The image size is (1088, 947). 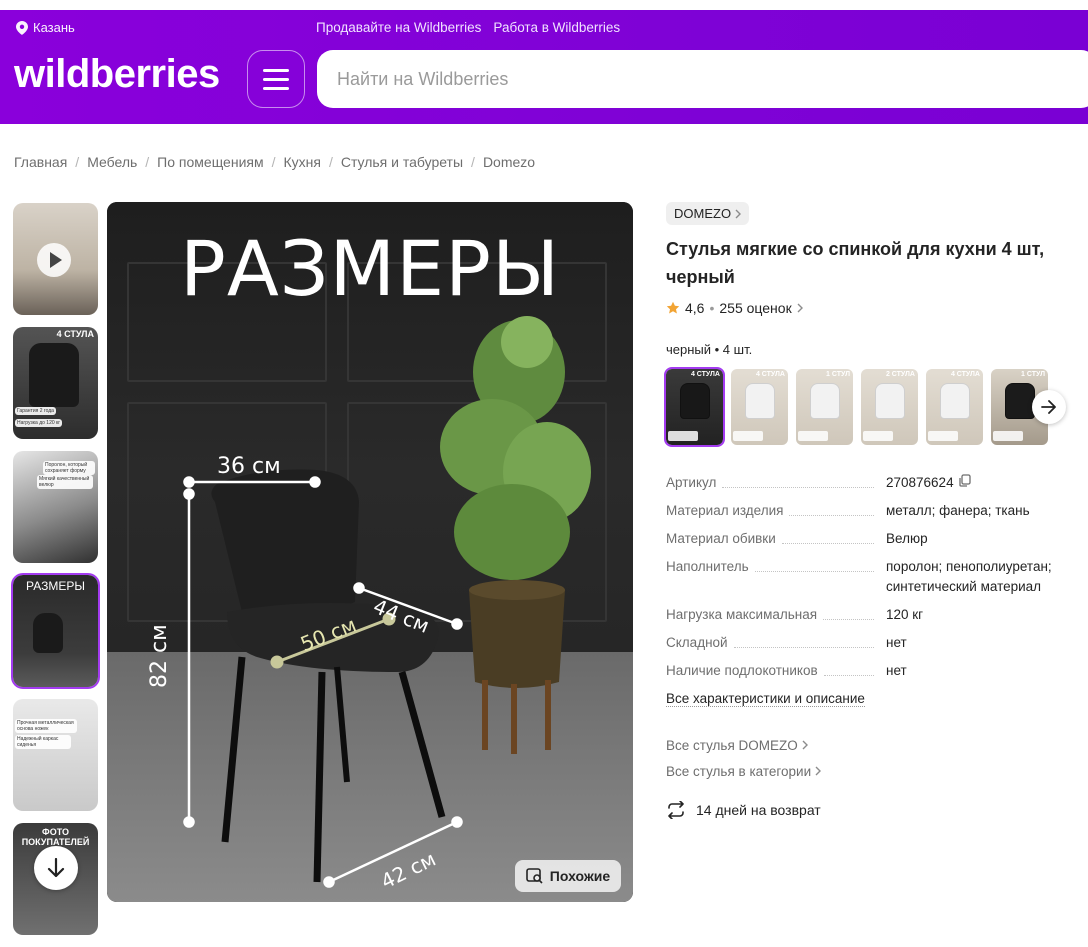 What do you see at coordinates (905, 615) in the screenshot?
I see `spec-value: 120 кг` at bounding box center [905, 615].